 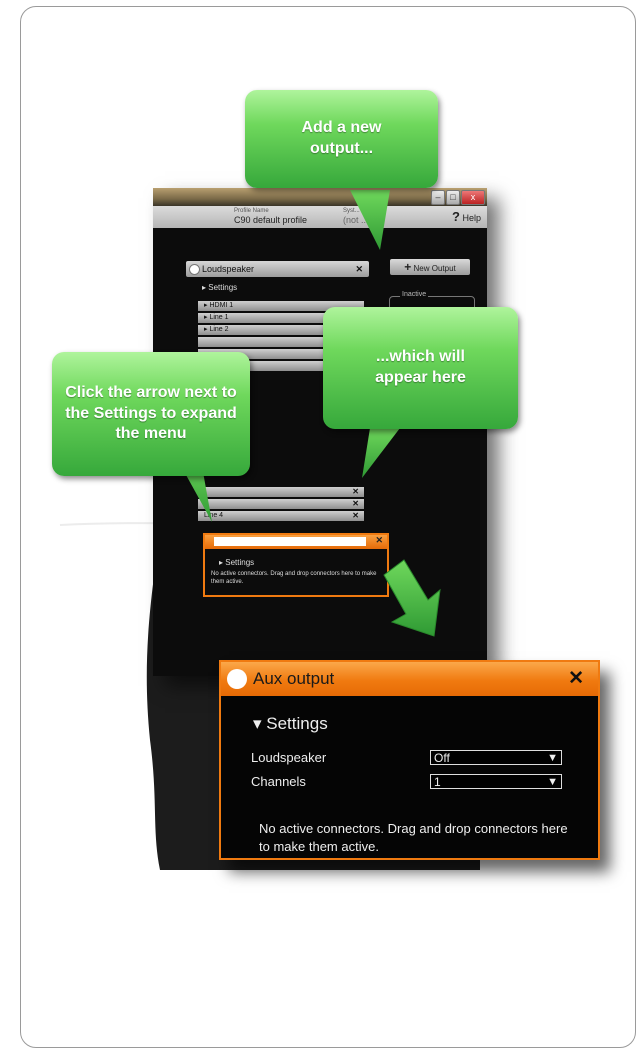 What do you see at coordinates (278, 781) in the screenshot?
I see `channels-label: Channels` at bounding box center [278, 781].